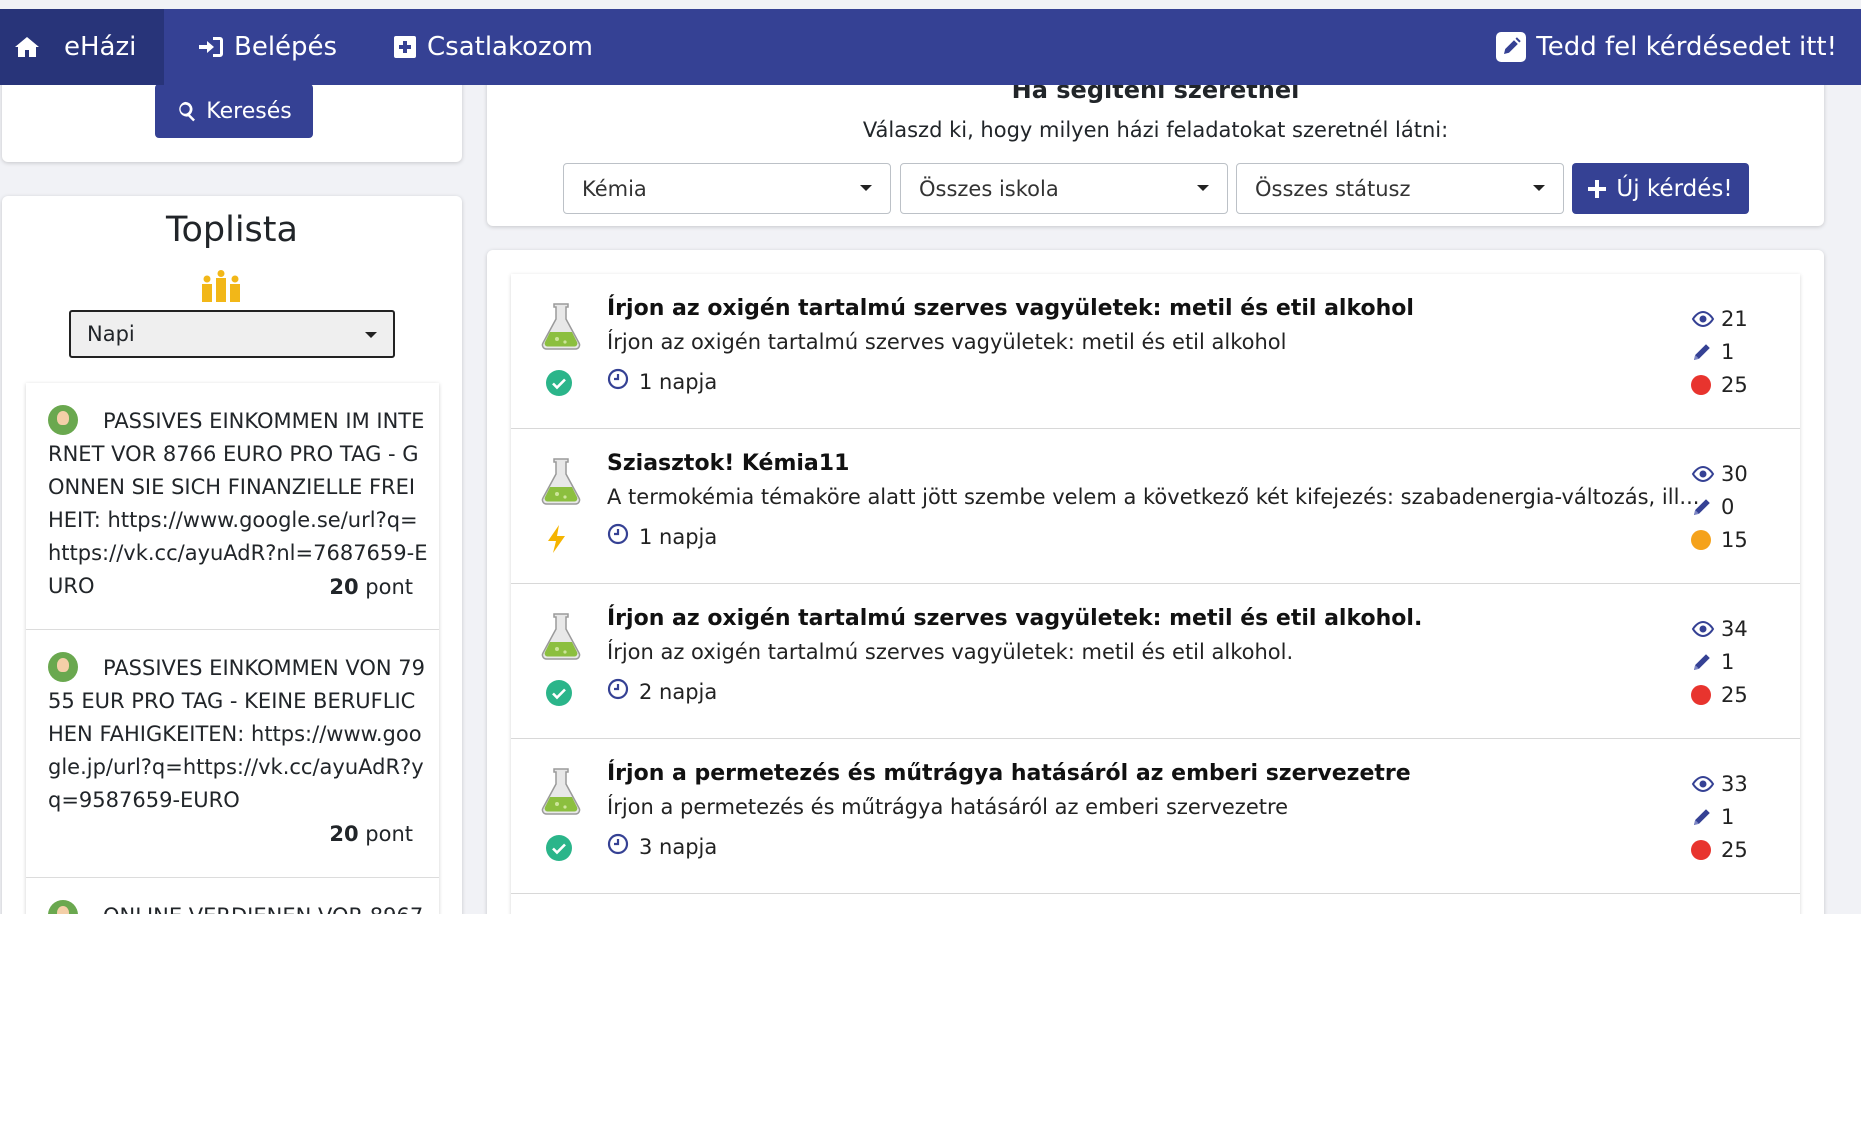 This screenshot has height=1128, width=1861. What do you see at coordinates (27, 47) in the screenshot?
I see `home-icon` at bounding box center [27, 47].